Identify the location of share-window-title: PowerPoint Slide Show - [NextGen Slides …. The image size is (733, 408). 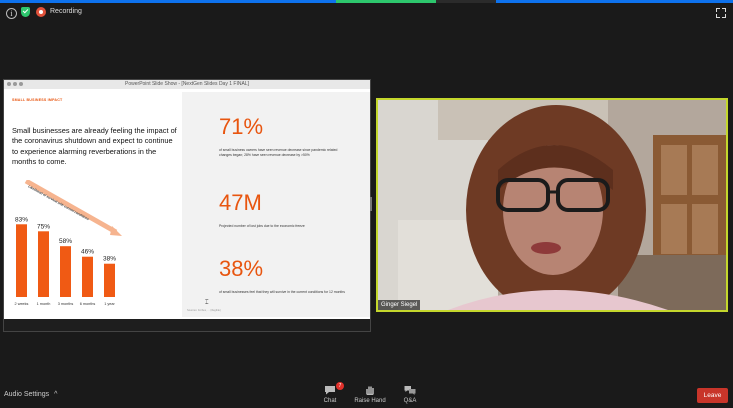
(187, 84).